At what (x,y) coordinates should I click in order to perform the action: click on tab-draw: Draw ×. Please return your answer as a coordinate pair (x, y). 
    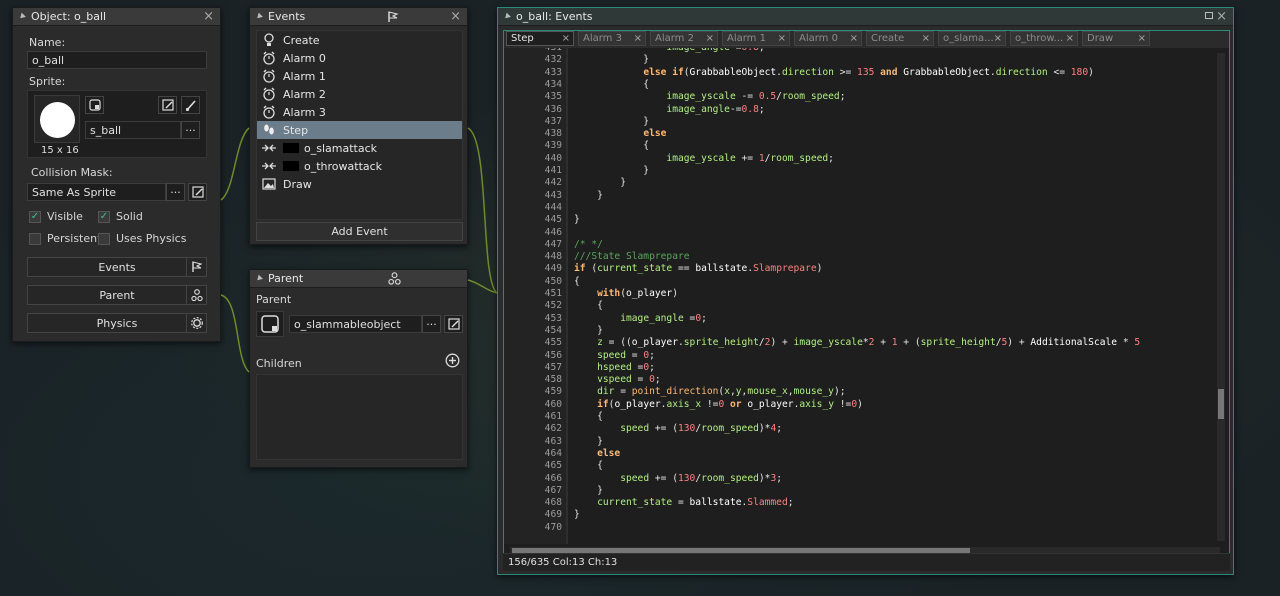
    Looking at the image, I should click on (1116, 38).